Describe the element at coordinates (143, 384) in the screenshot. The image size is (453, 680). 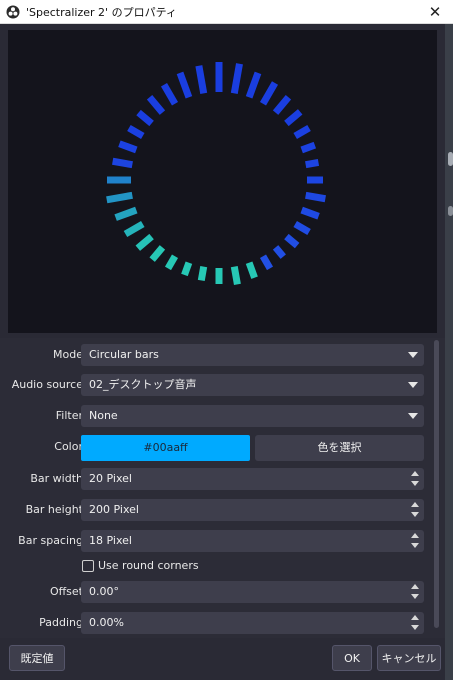
I see `audio-source-value: 02_デスクトップ音声` at that location.